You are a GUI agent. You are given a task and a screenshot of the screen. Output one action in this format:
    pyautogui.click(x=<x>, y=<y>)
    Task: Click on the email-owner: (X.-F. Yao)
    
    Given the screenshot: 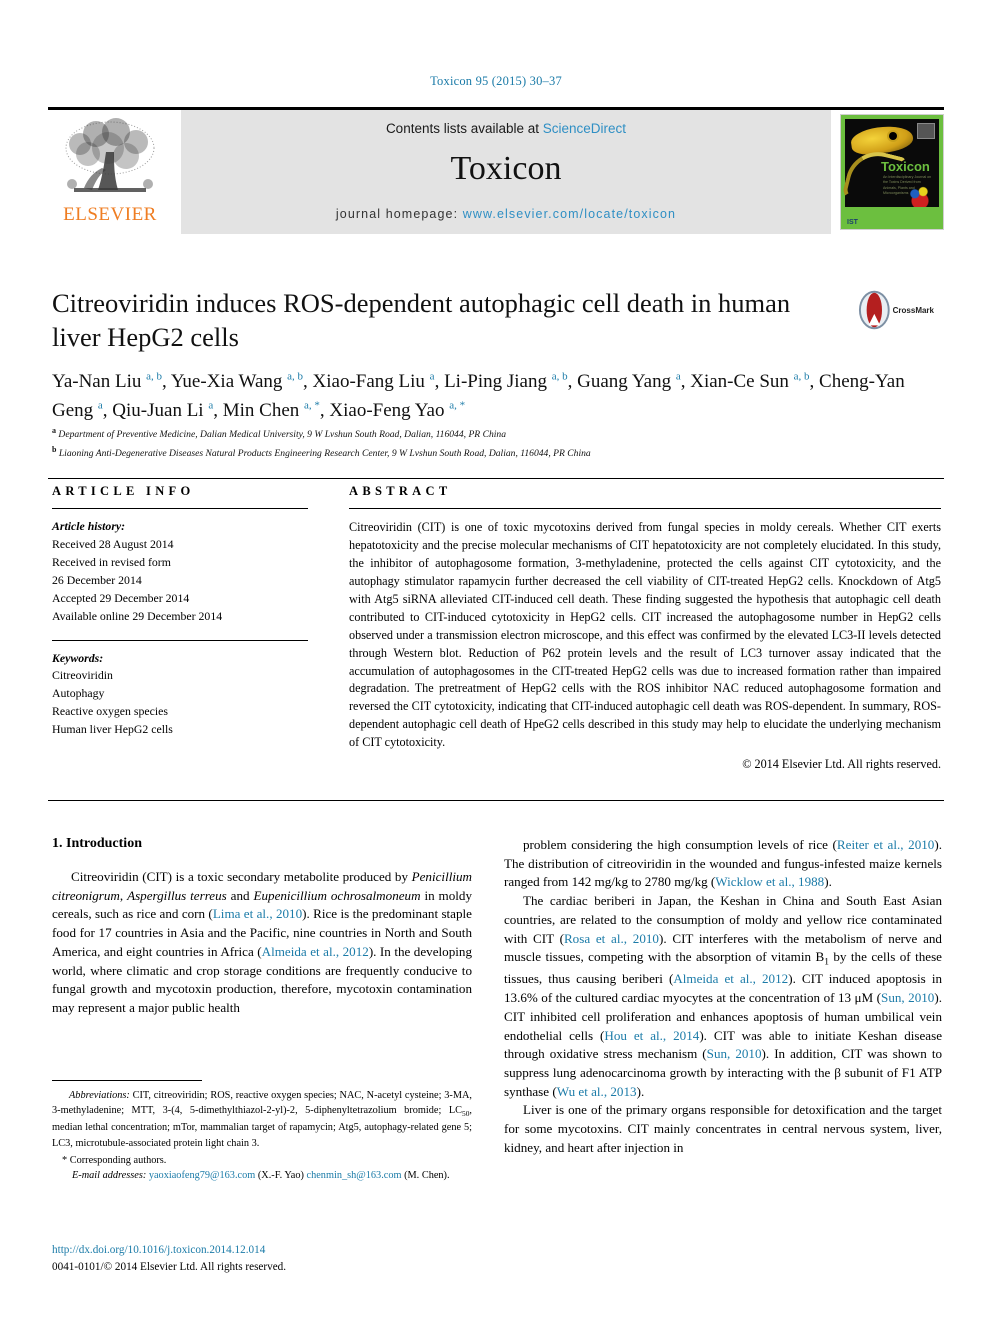 What is the action you would take?
    pyautogui.click(x=280, y=1175)
    